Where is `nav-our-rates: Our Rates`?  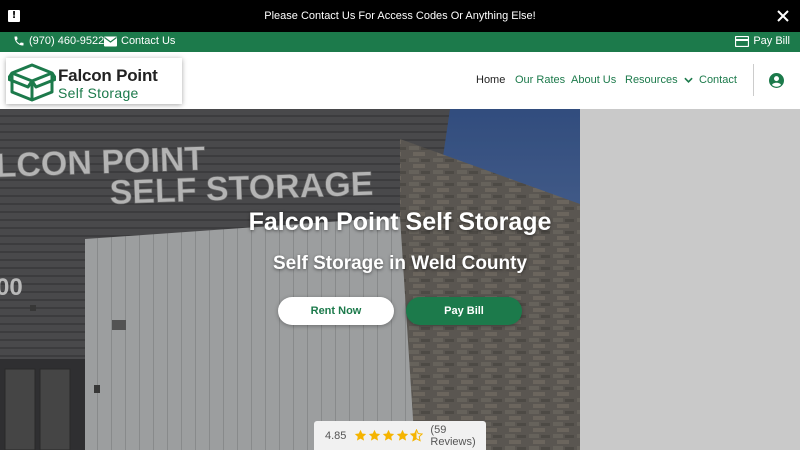
nav-our-rates: Our Rates is located at coordinates (540, 80).